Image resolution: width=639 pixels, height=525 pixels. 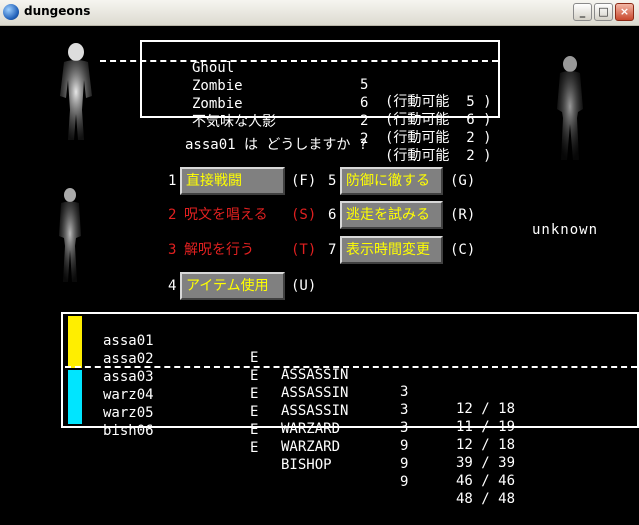 I want to click on use-item-button: アイテム使用, so click(x=232, y=286).